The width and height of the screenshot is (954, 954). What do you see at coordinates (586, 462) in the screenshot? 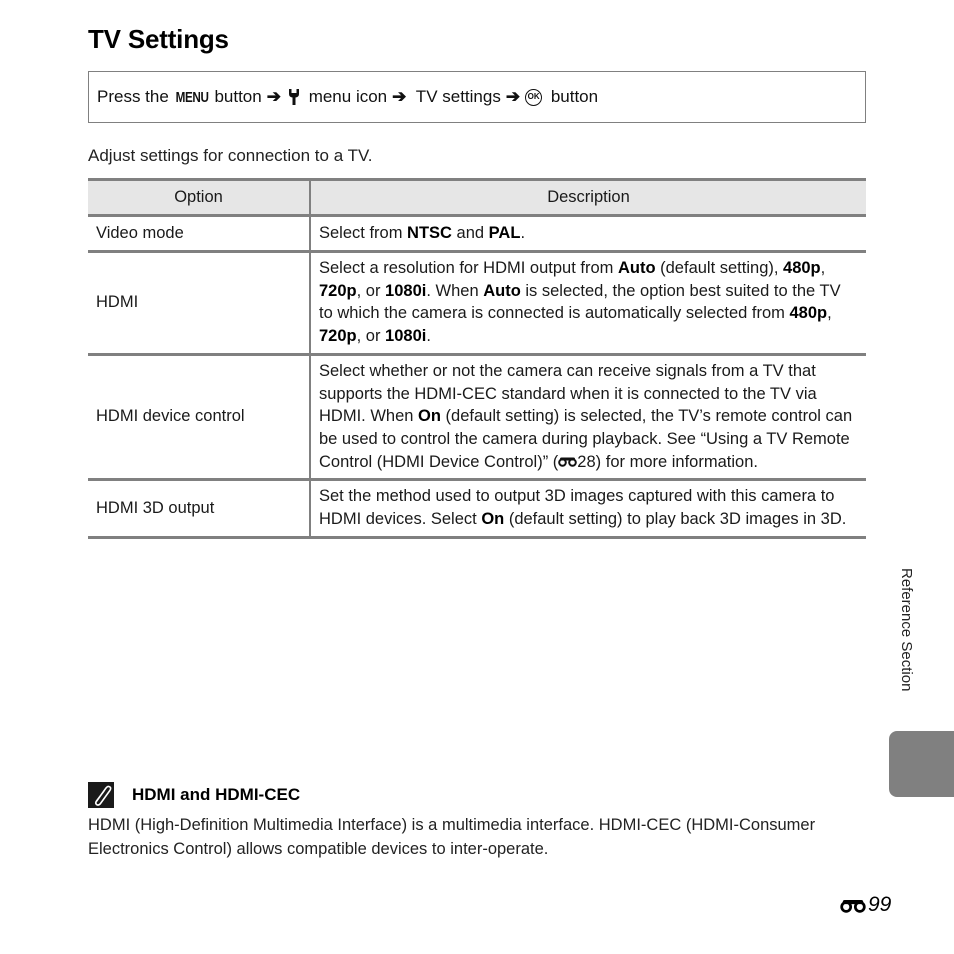
I see `reference-page: 28` at bounding box center [586, 462].